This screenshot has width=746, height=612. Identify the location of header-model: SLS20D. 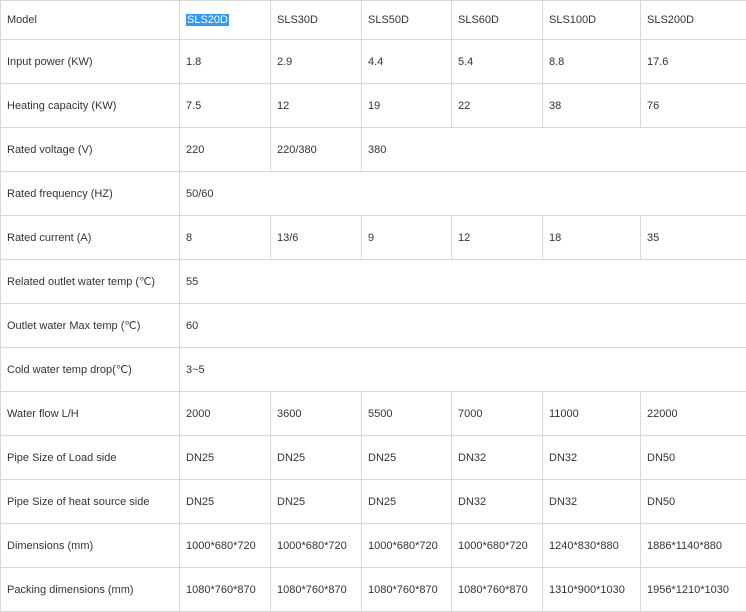
(225, 20).